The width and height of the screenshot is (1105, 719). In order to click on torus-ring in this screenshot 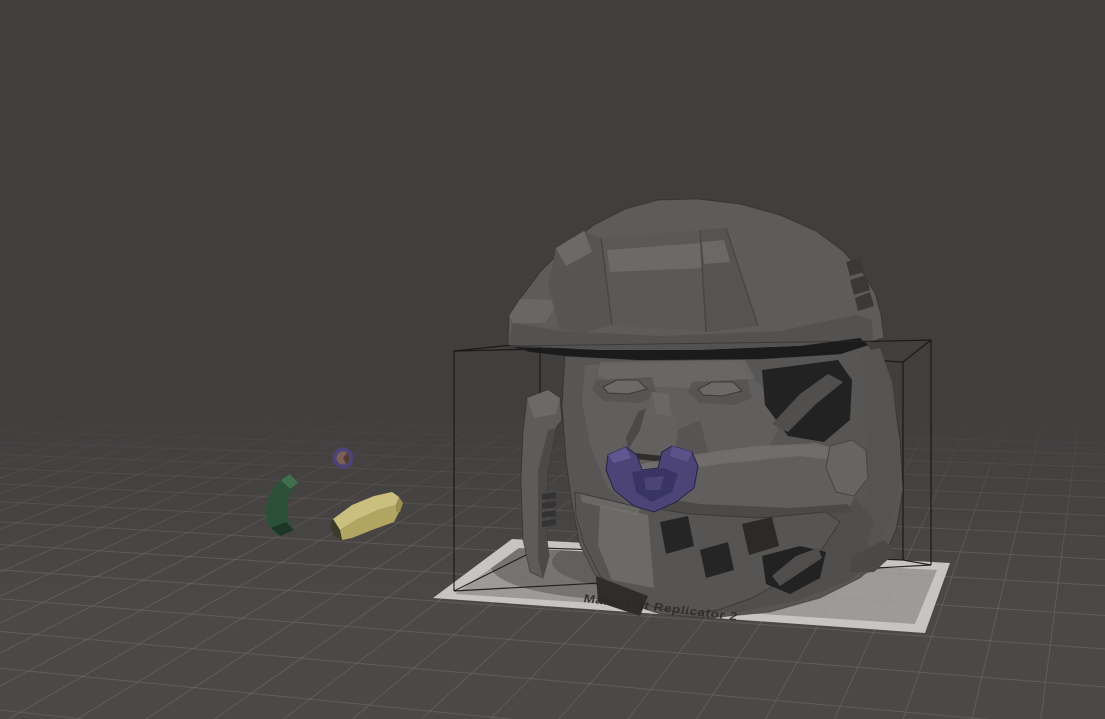, I will do `click(343, 458)`.